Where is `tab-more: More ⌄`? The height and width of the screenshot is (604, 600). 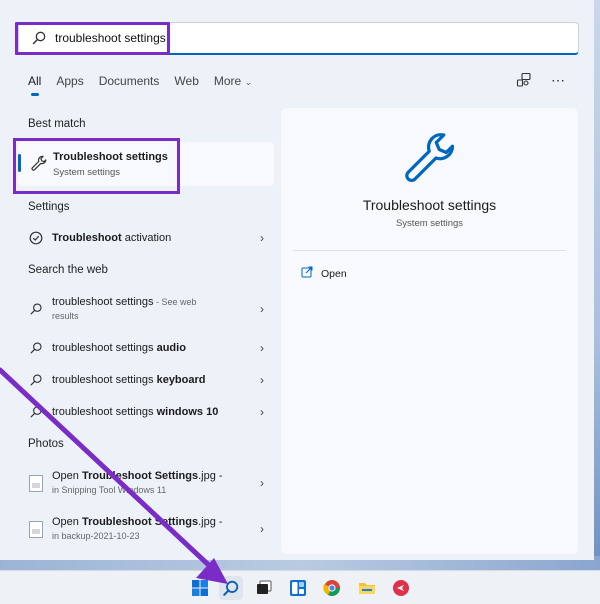
tab-more: More ⌄ is located at coordinates (233, 81).